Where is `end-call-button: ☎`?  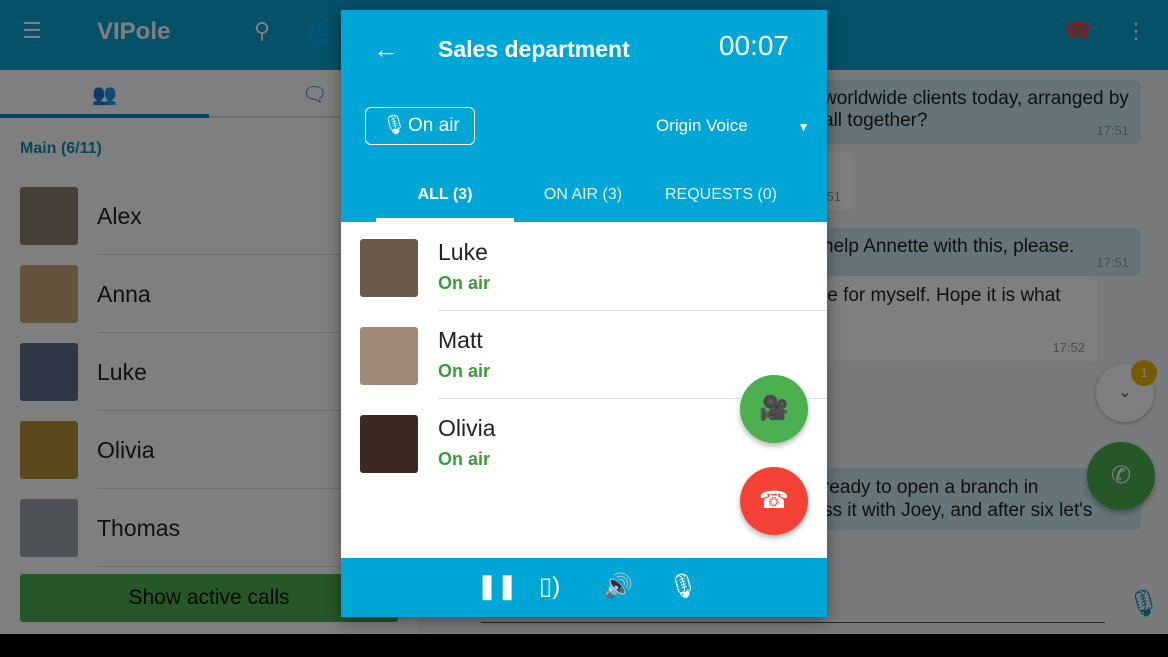
end-call-button: ☎ is located at coordinates (774, 501).